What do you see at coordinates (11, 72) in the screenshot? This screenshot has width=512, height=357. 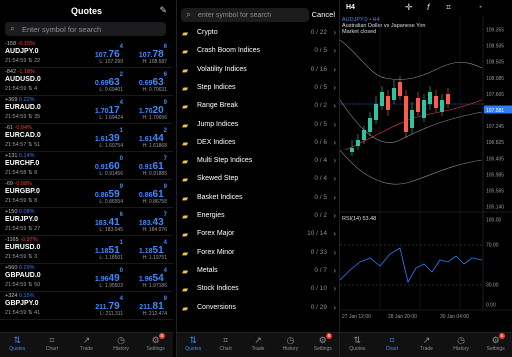 I see `change-points: -842` at bounding box center [11, 72].